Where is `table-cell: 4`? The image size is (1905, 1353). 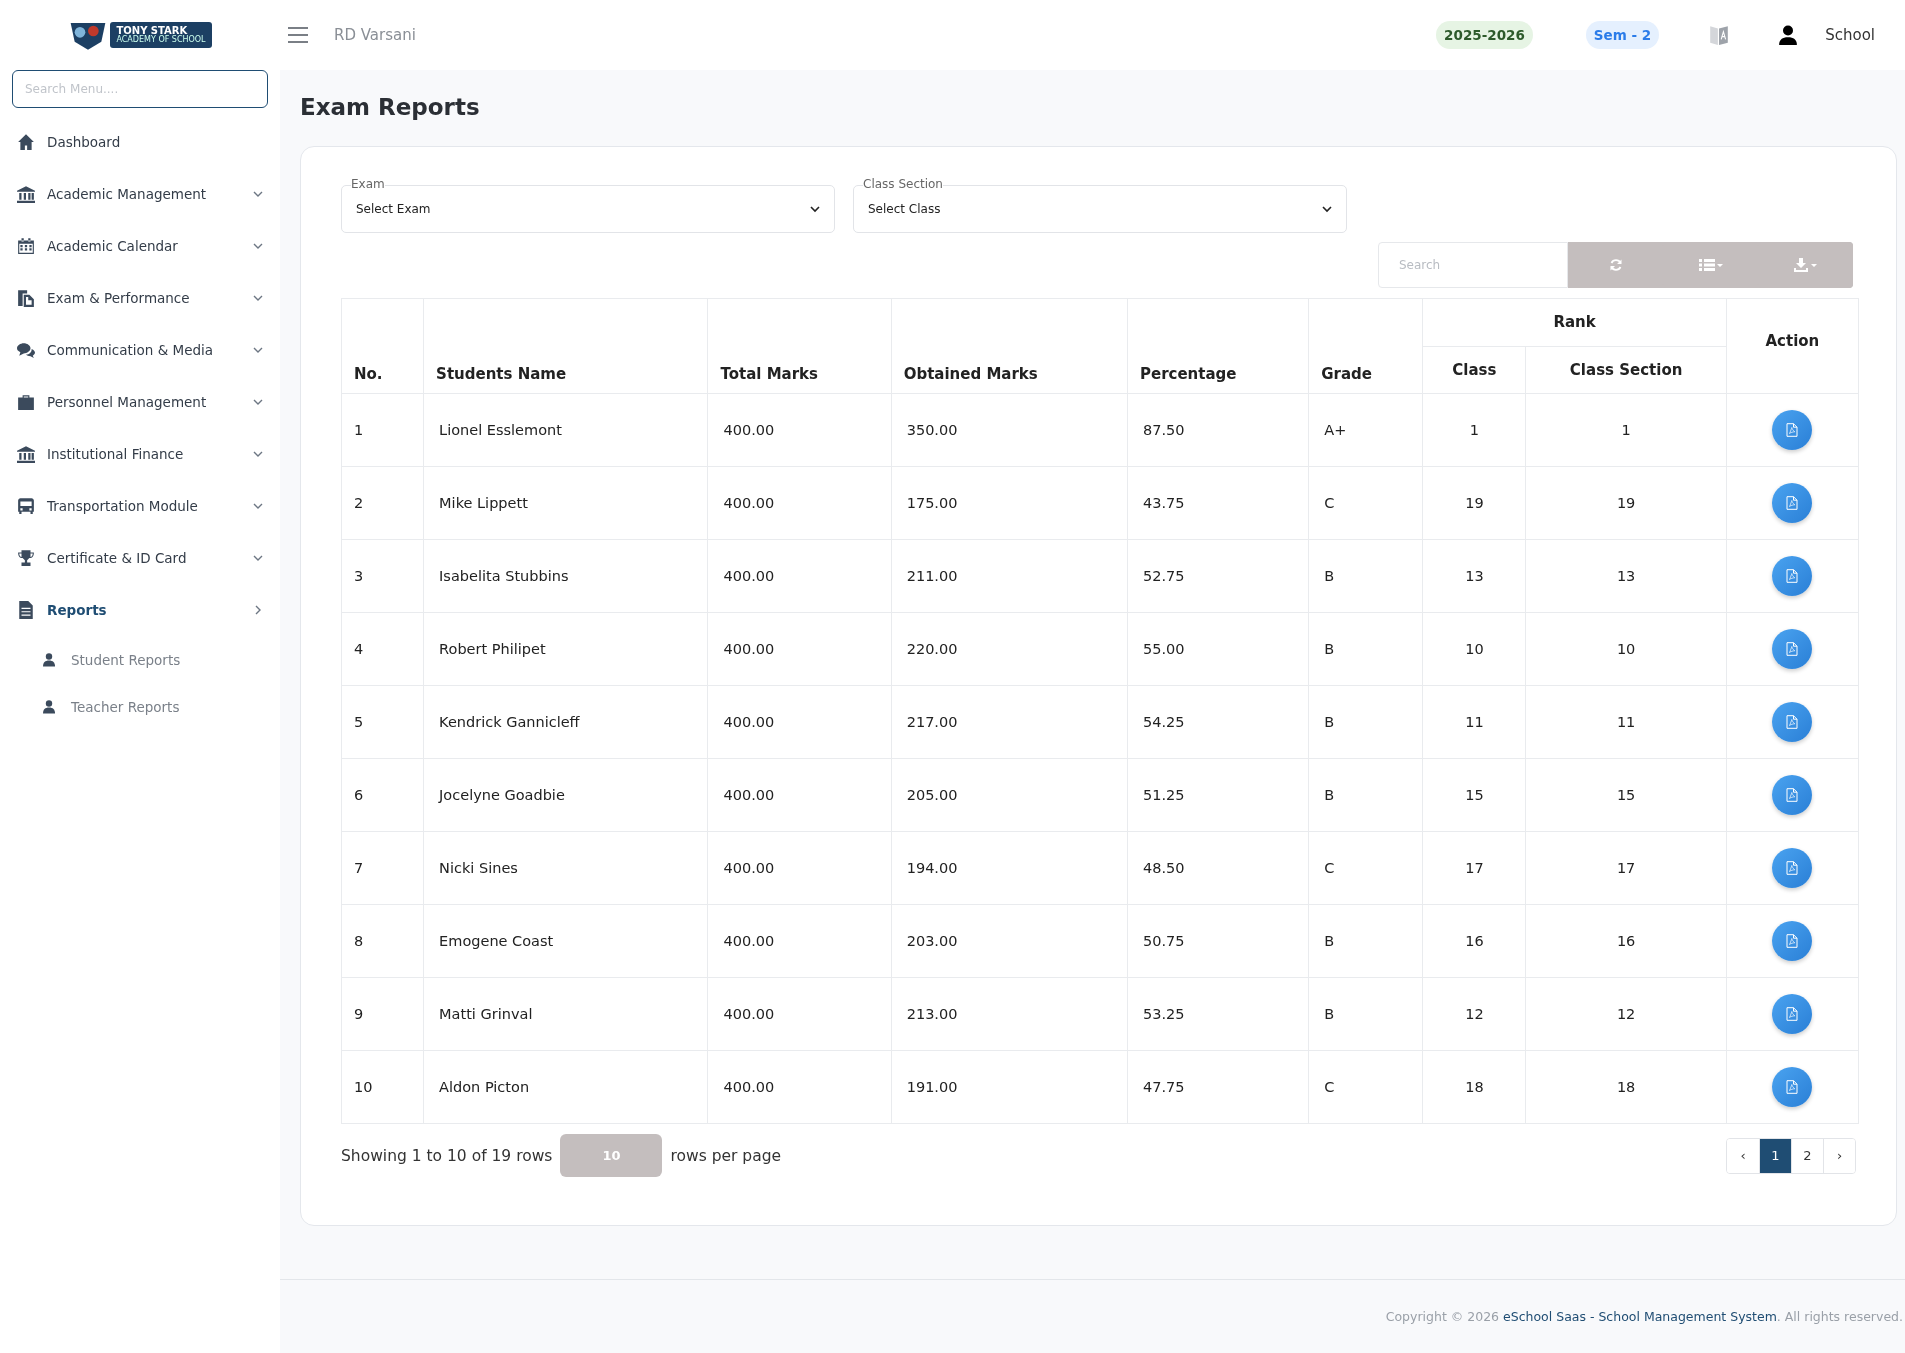 table-cell: 4 is located at coordinates (382, 649).